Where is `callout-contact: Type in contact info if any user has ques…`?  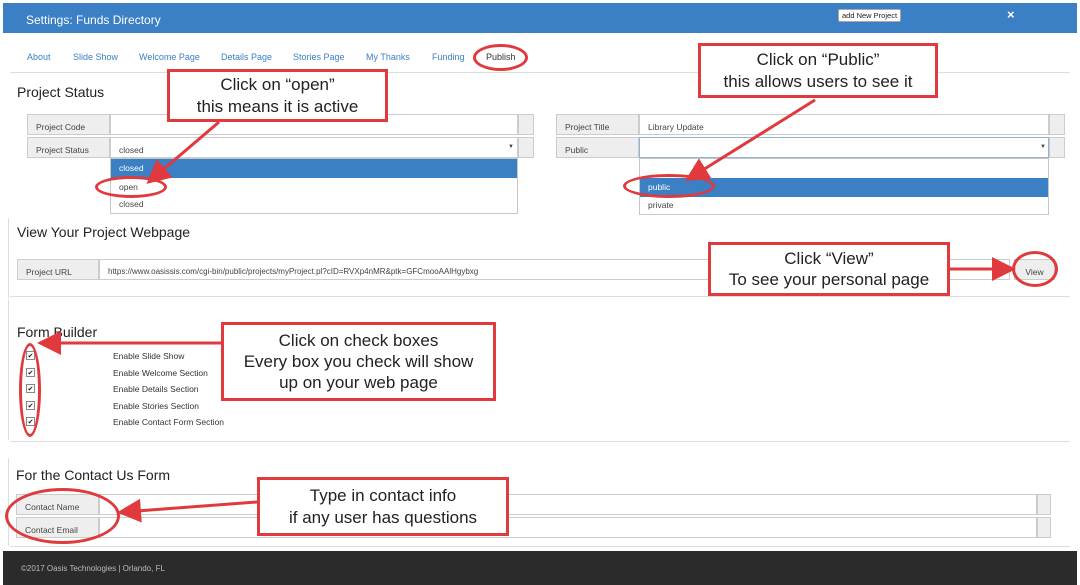
callout-contact: Type in contact info if any user has ques… is located at coordinates (383, 506).